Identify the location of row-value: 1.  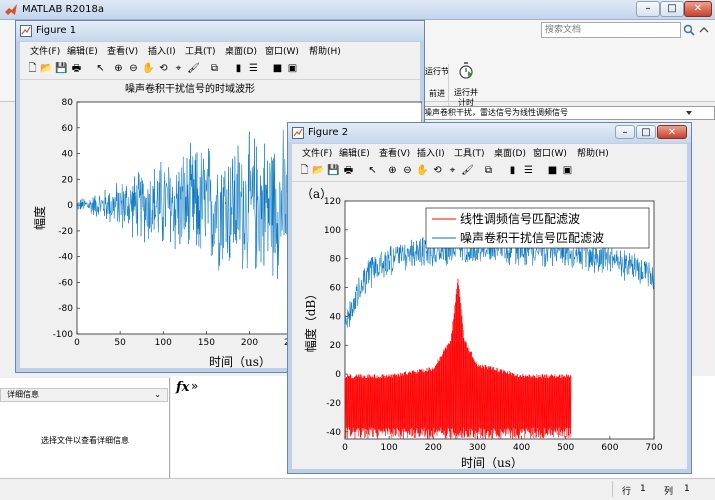
(643, 489).